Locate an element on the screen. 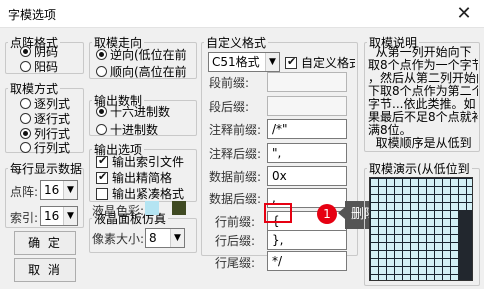 The height and width of the screenshot is (289, 484). format-select: C51格式 ▼ is located at coordinates (244, 62).